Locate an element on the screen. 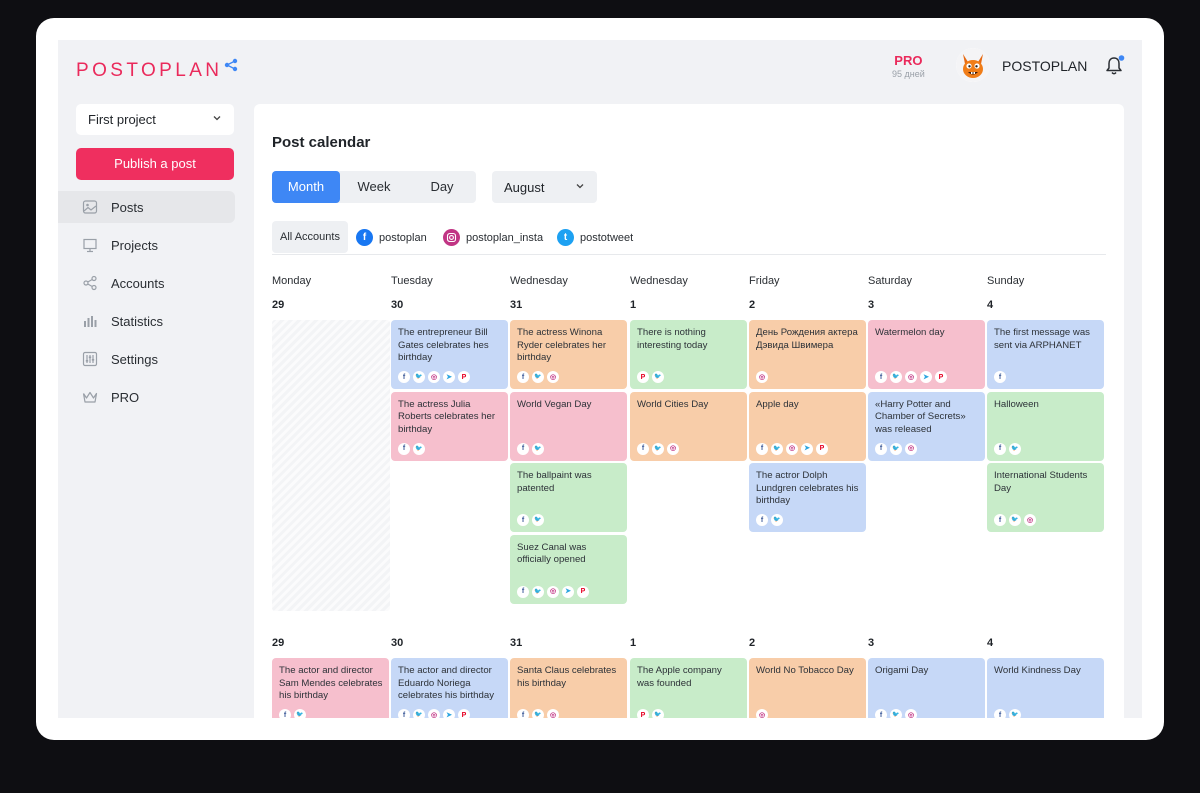 This screenshot has height=793, width=1200. post-card: The first message was sent via ARPHANET f is located at coordinates (1045, 354).